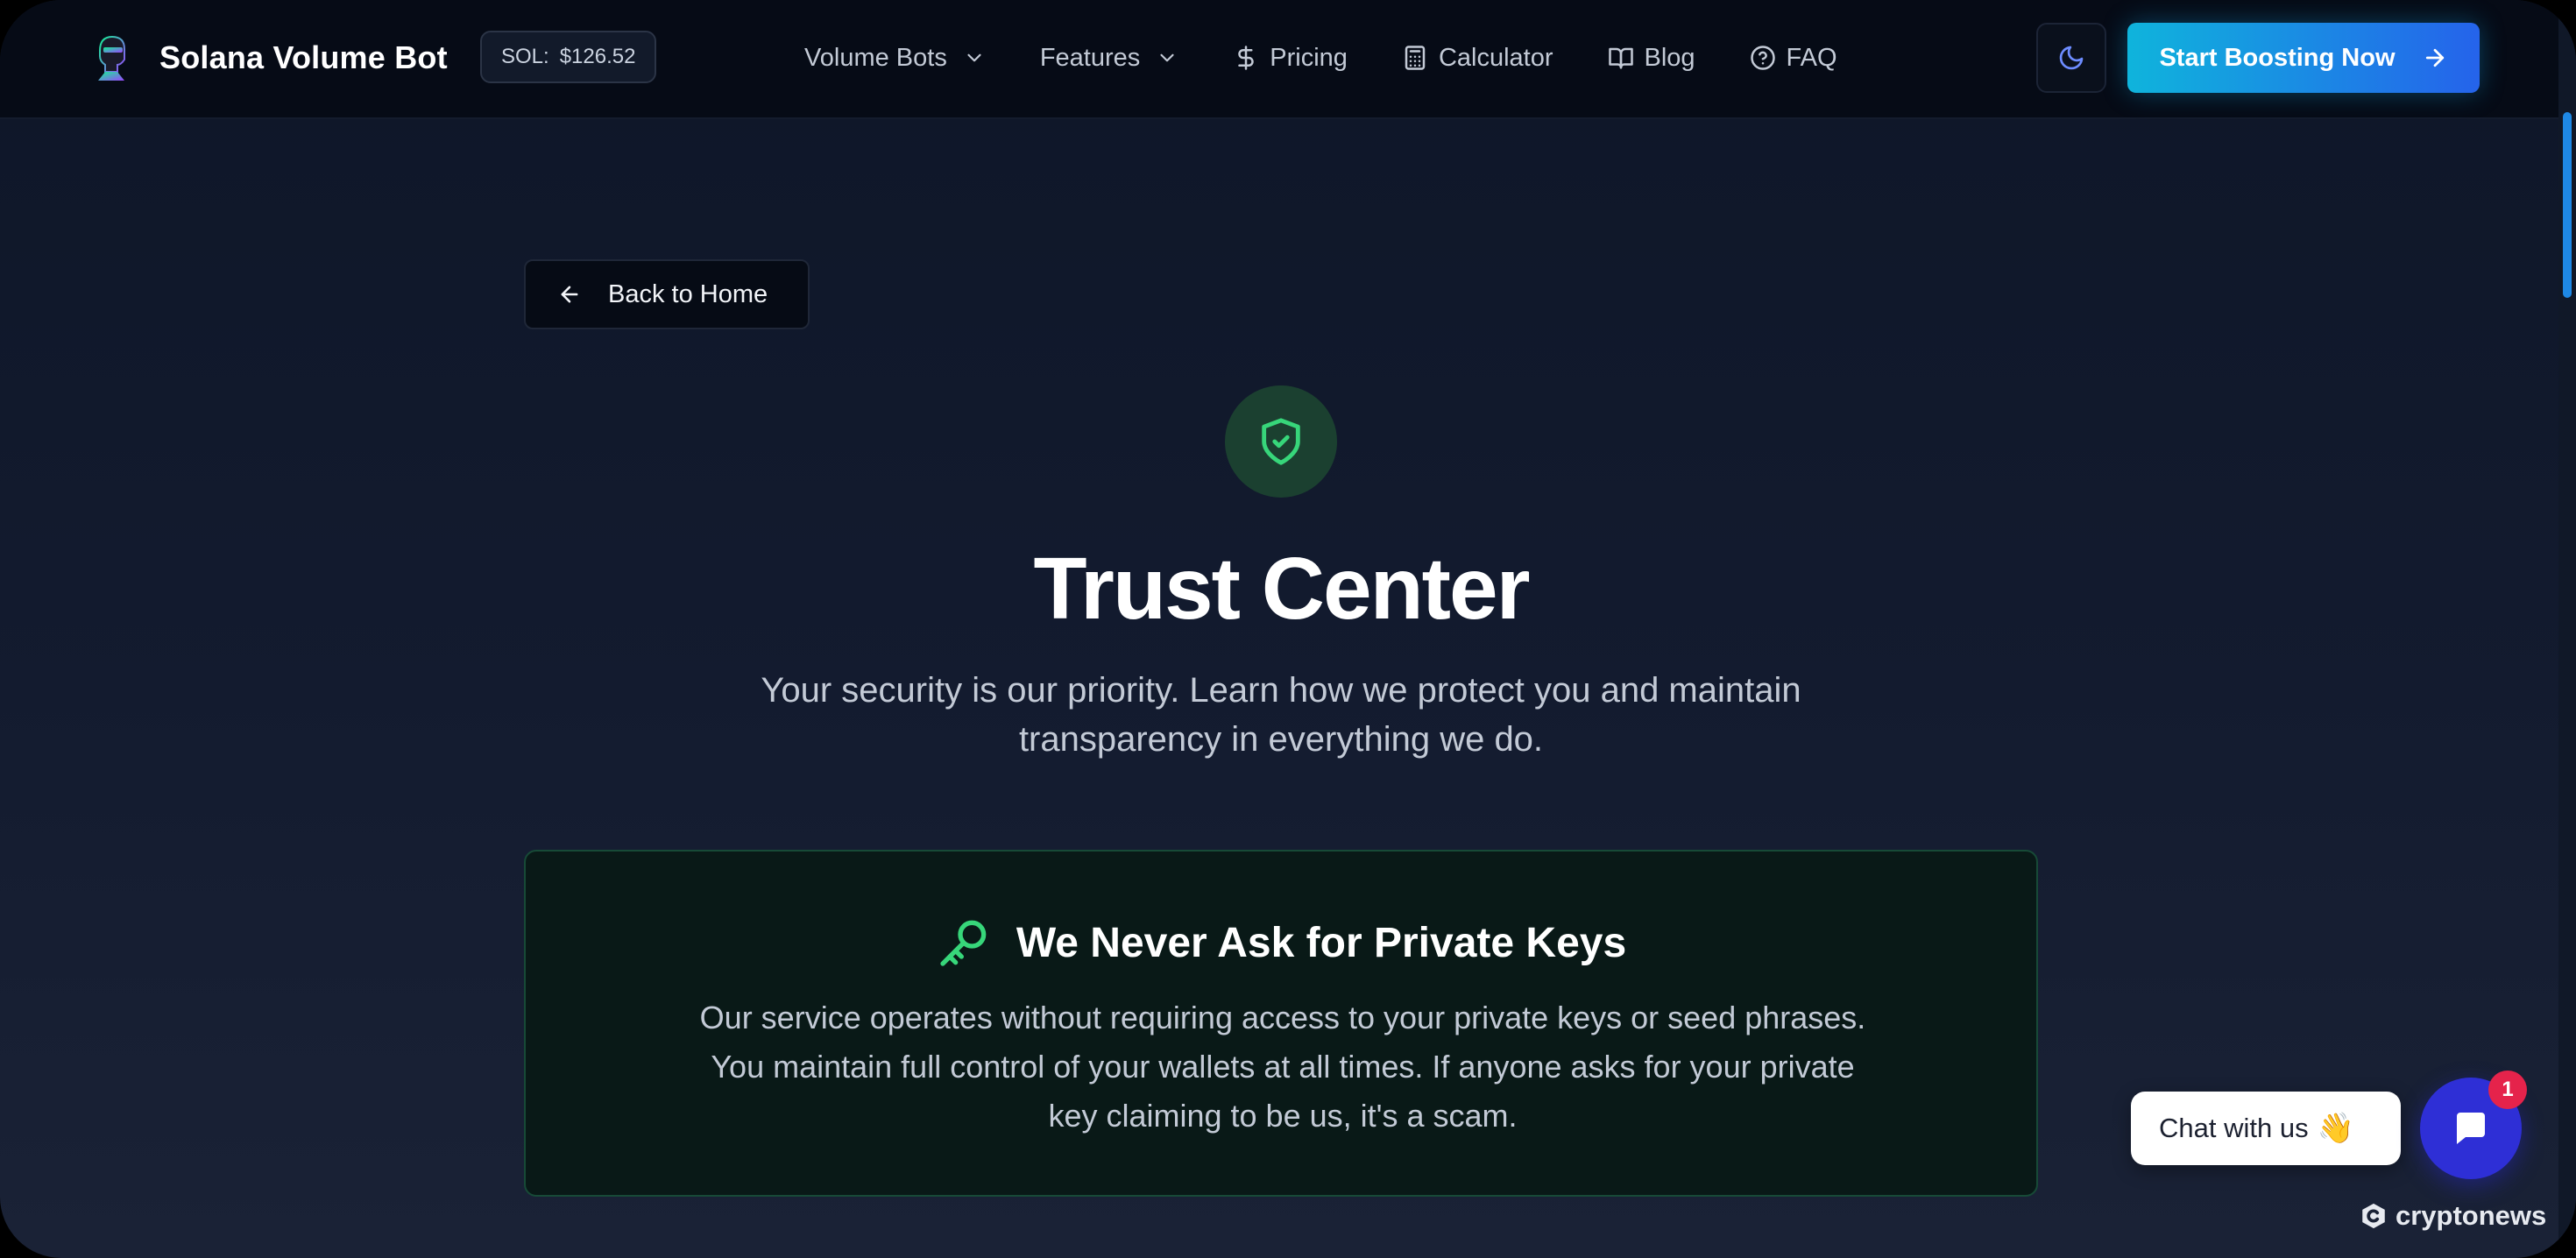  Describe the element at coordinates (303, 57) in the screenshot. I see `brand-name: Solana Volume Bot` at that location.